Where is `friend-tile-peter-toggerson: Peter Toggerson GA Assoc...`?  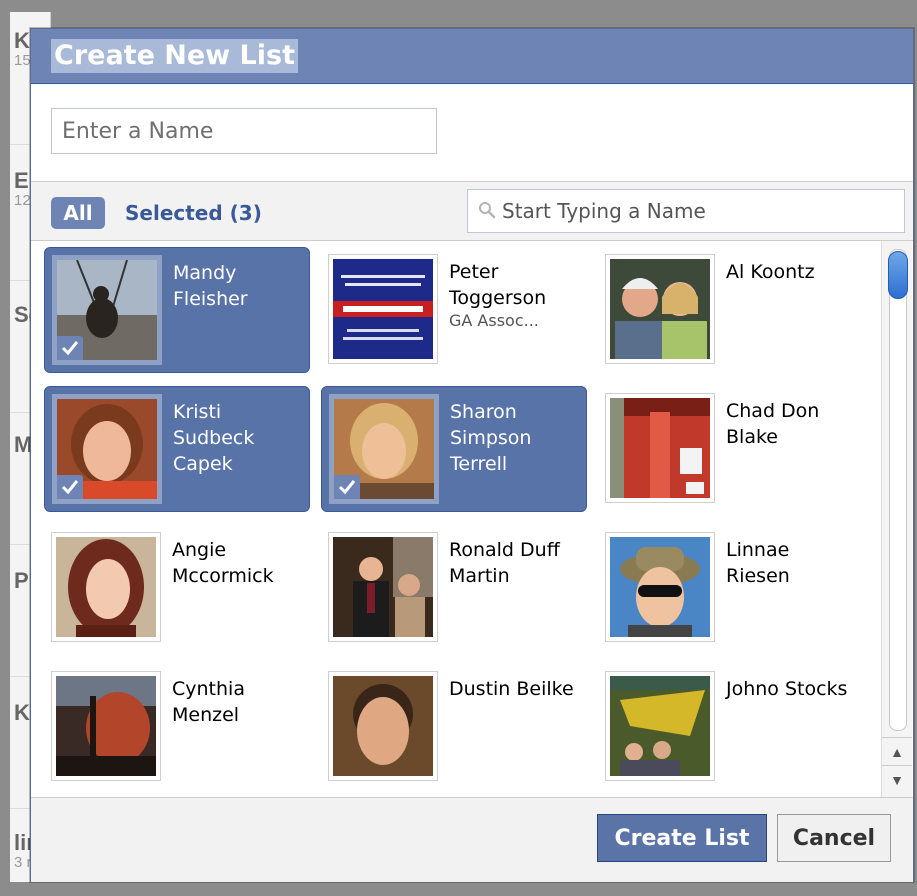
friend-tile-peter-toggerson: Peter Toggerson GA Assoc... is located at coordinates (454, 310).